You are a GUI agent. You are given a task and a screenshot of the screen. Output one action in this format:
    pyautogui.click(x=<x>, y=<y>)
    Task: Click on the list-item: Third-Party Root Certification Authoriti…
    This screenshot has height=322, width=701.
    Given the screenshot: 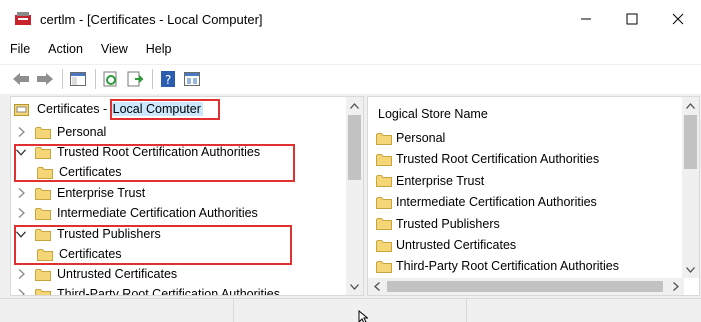 What is the action you would take?
    pyautogui.click(x=497, y=266)
    